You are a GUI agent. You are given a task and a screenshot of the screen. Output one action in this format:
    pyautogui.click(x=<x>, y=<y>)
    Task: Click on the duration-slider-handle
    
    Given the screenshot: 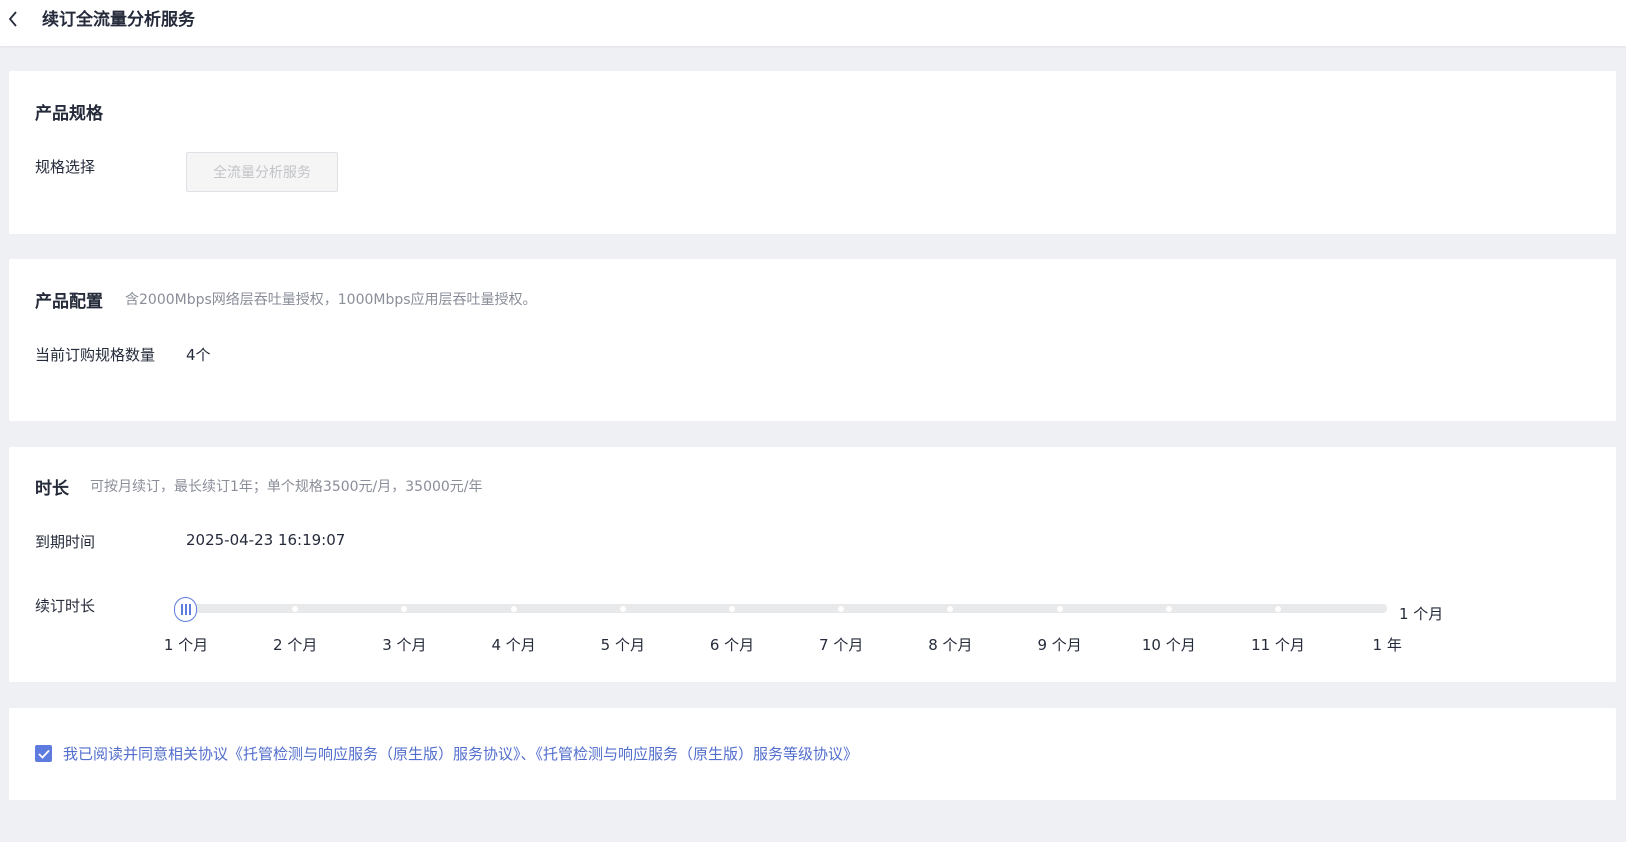 What is the action you would take?
    pyautogui.click(x=185, y=609)
    